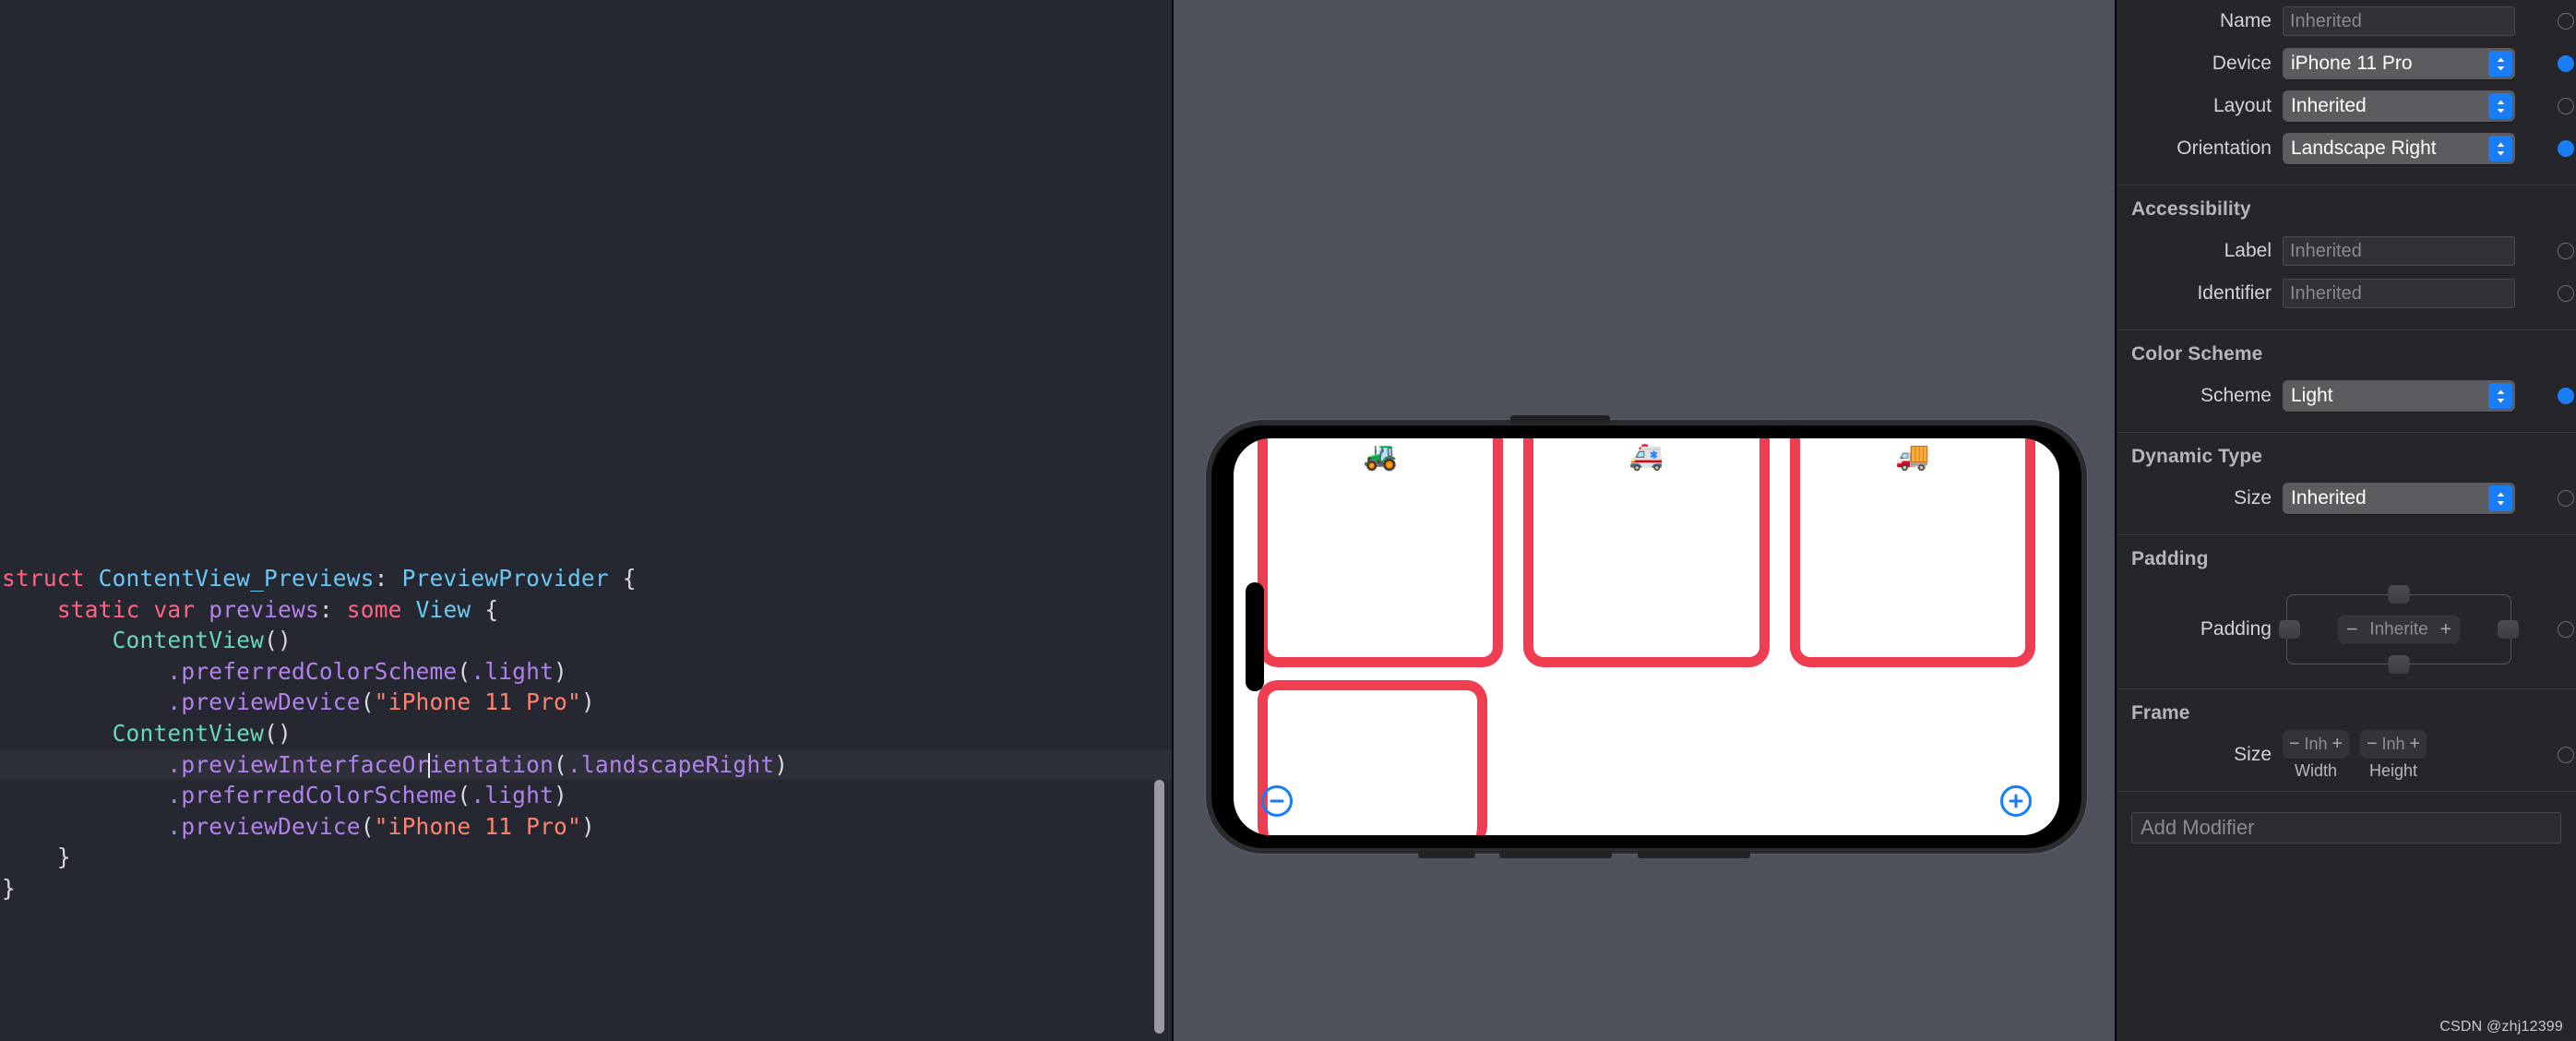  Describe the element at coordinates (2399, 594) in the screenshot. I see `padding-top-handle` at that location.